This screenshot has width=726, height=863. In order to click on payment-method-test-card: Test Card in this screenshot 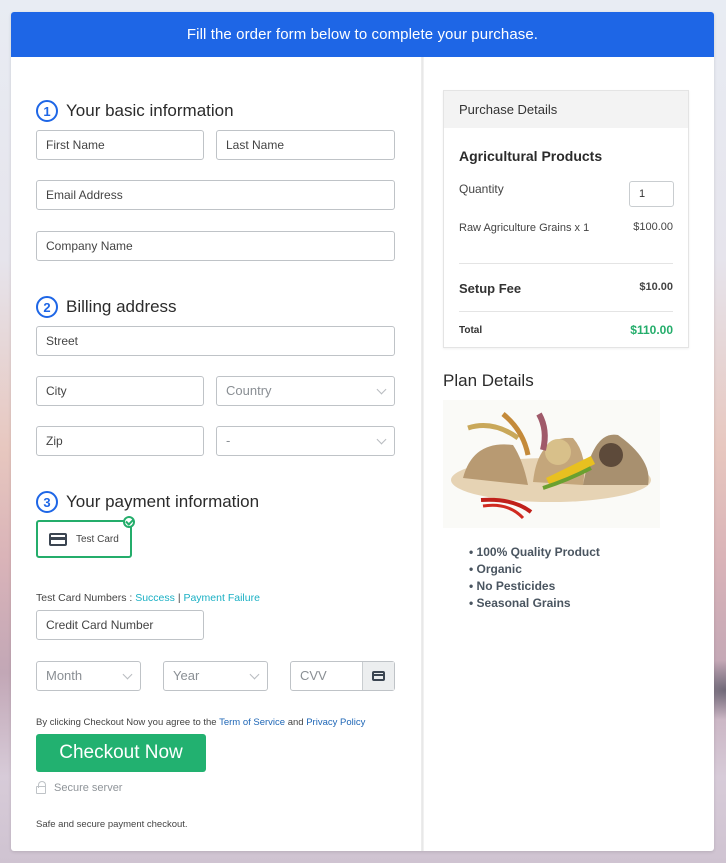, I will do `click(85, 537)`.